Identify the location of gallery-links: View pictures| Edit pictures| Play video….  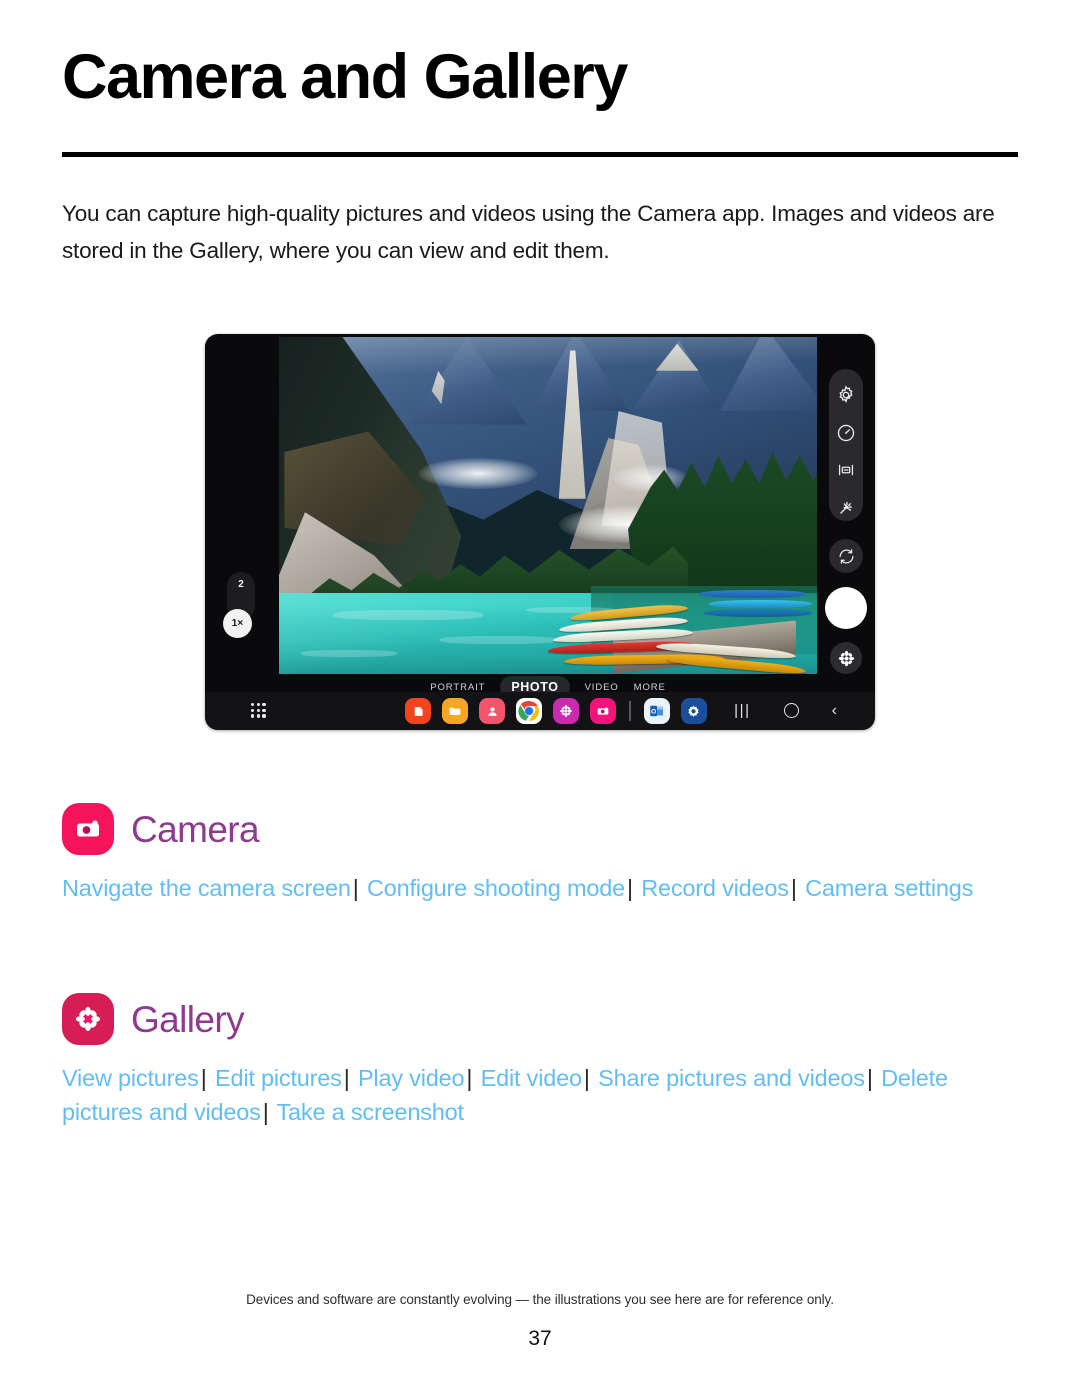
(527, 1095).